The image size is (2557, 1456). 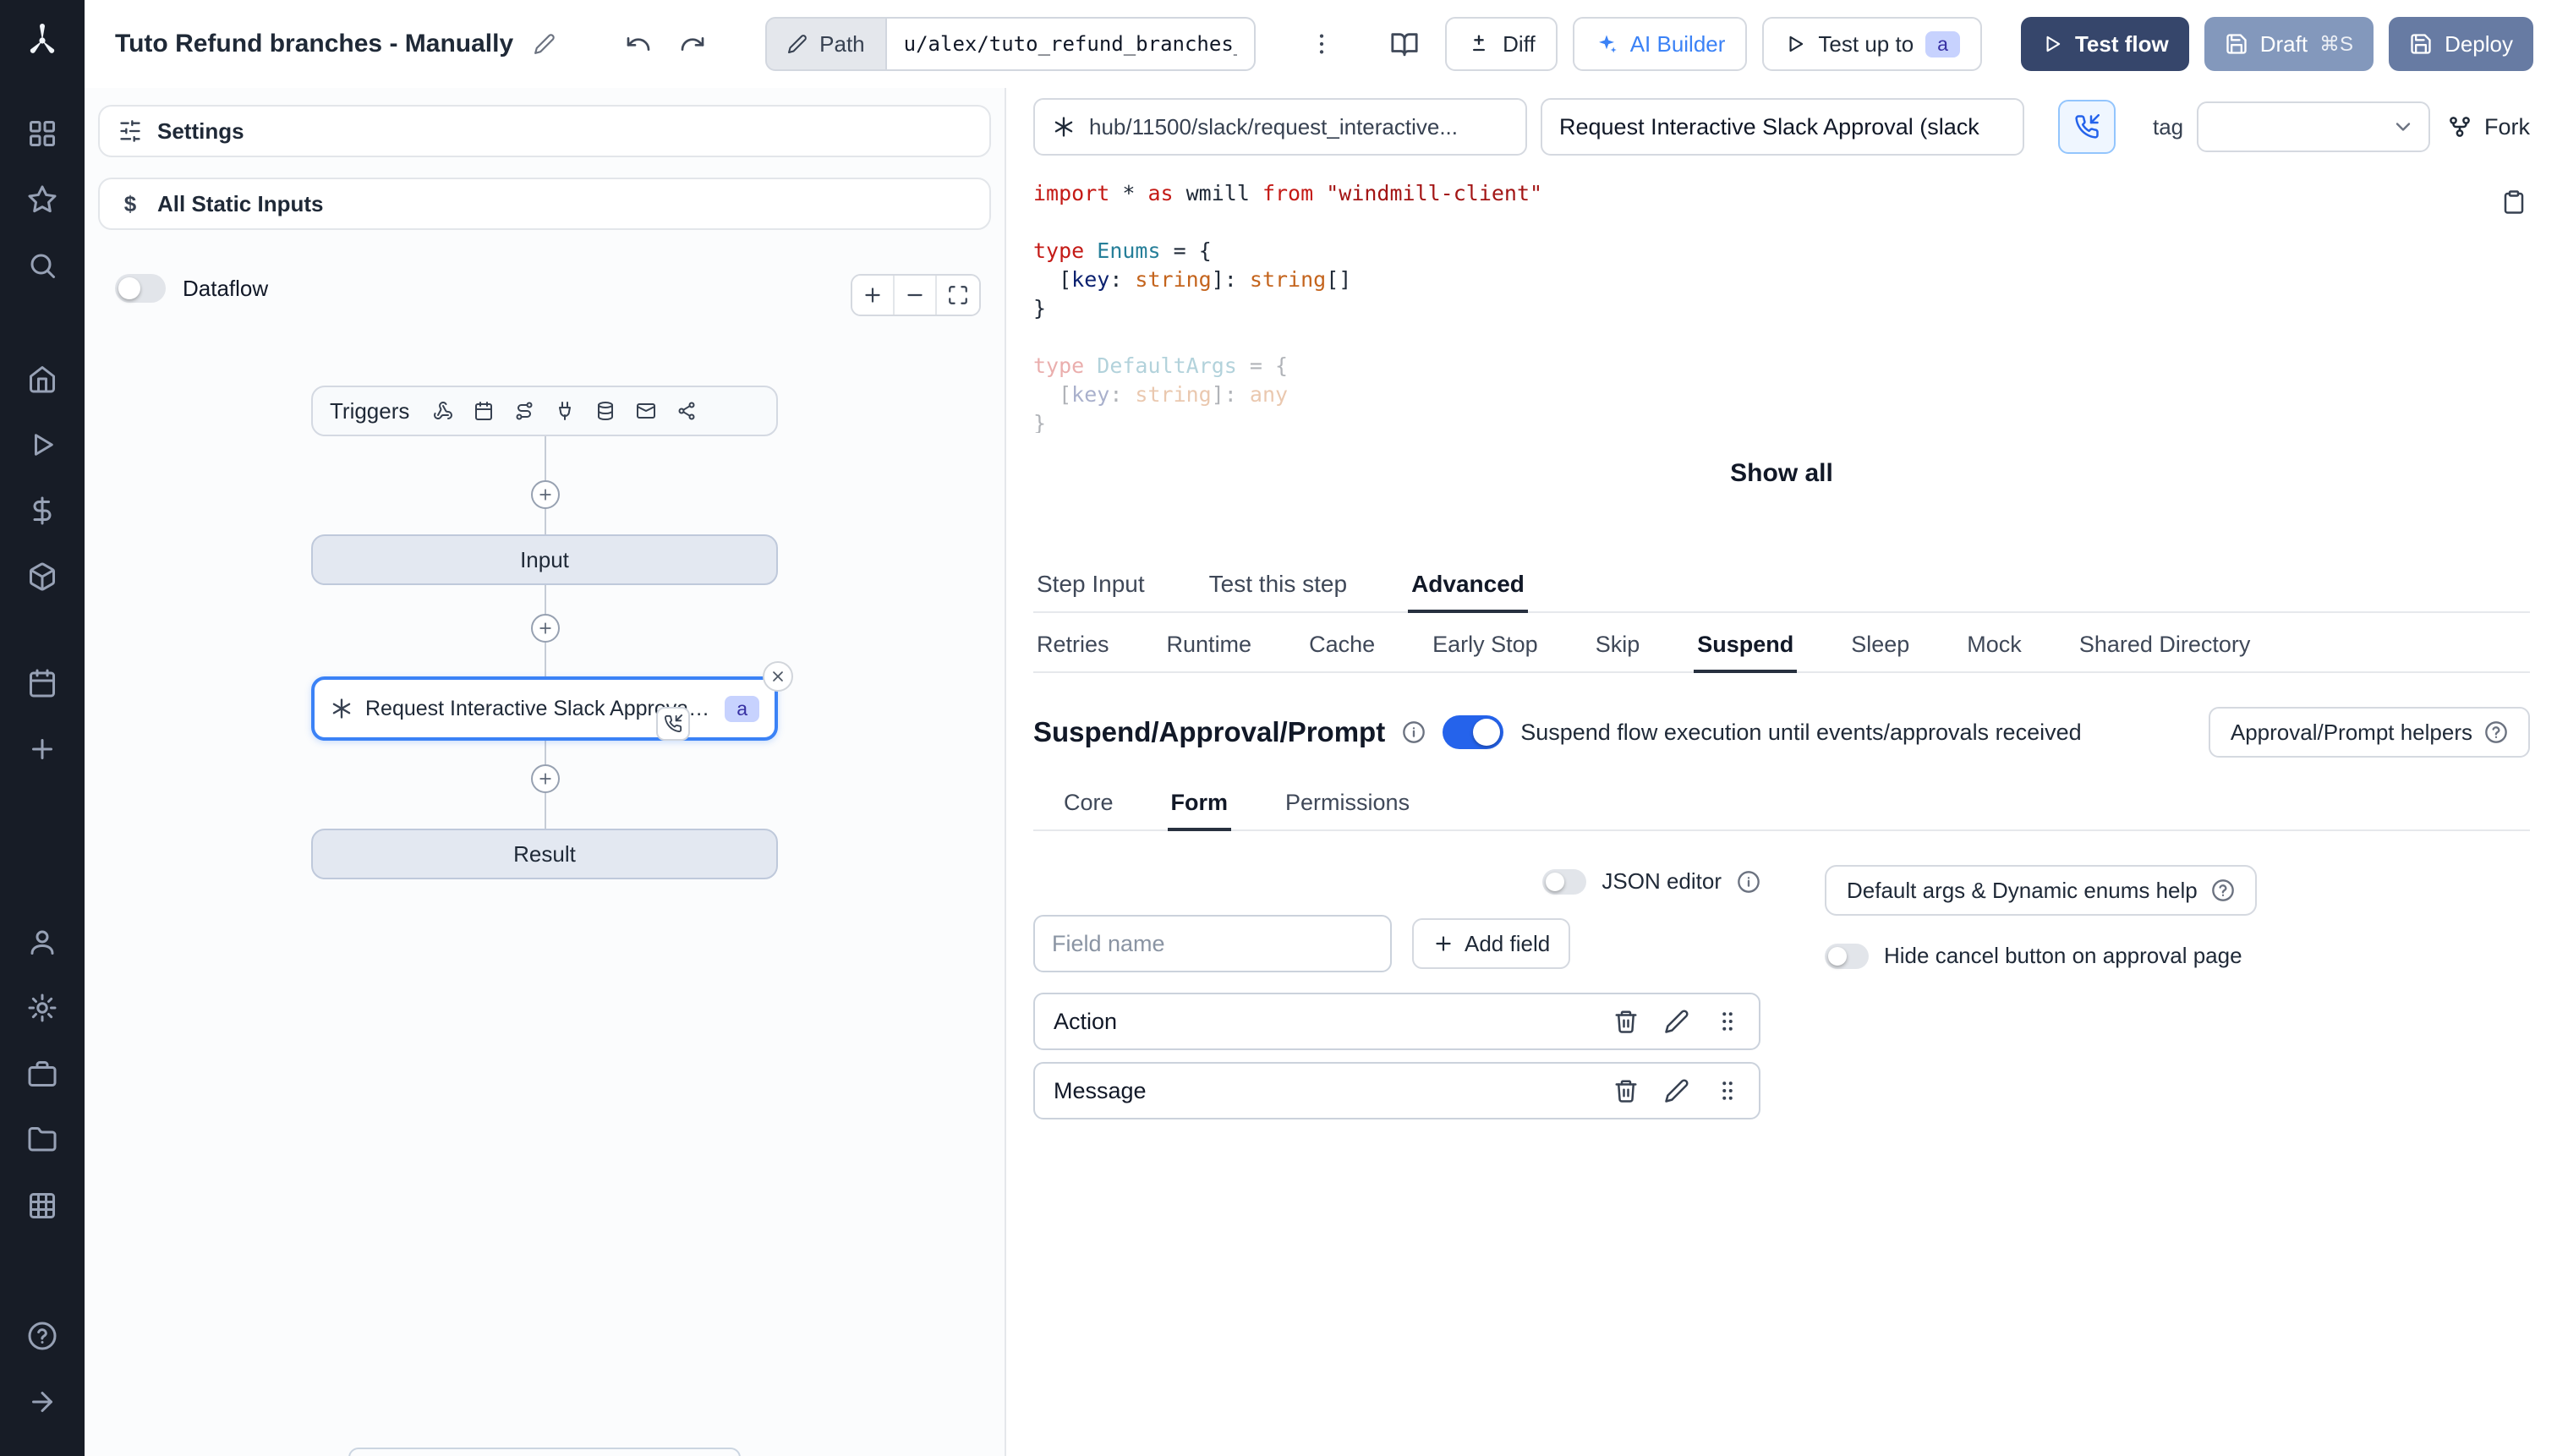 What do you see at coordinates (42, 1140) in the screenshot?
I see `folders-icon` at bounding box center [42, 1140].